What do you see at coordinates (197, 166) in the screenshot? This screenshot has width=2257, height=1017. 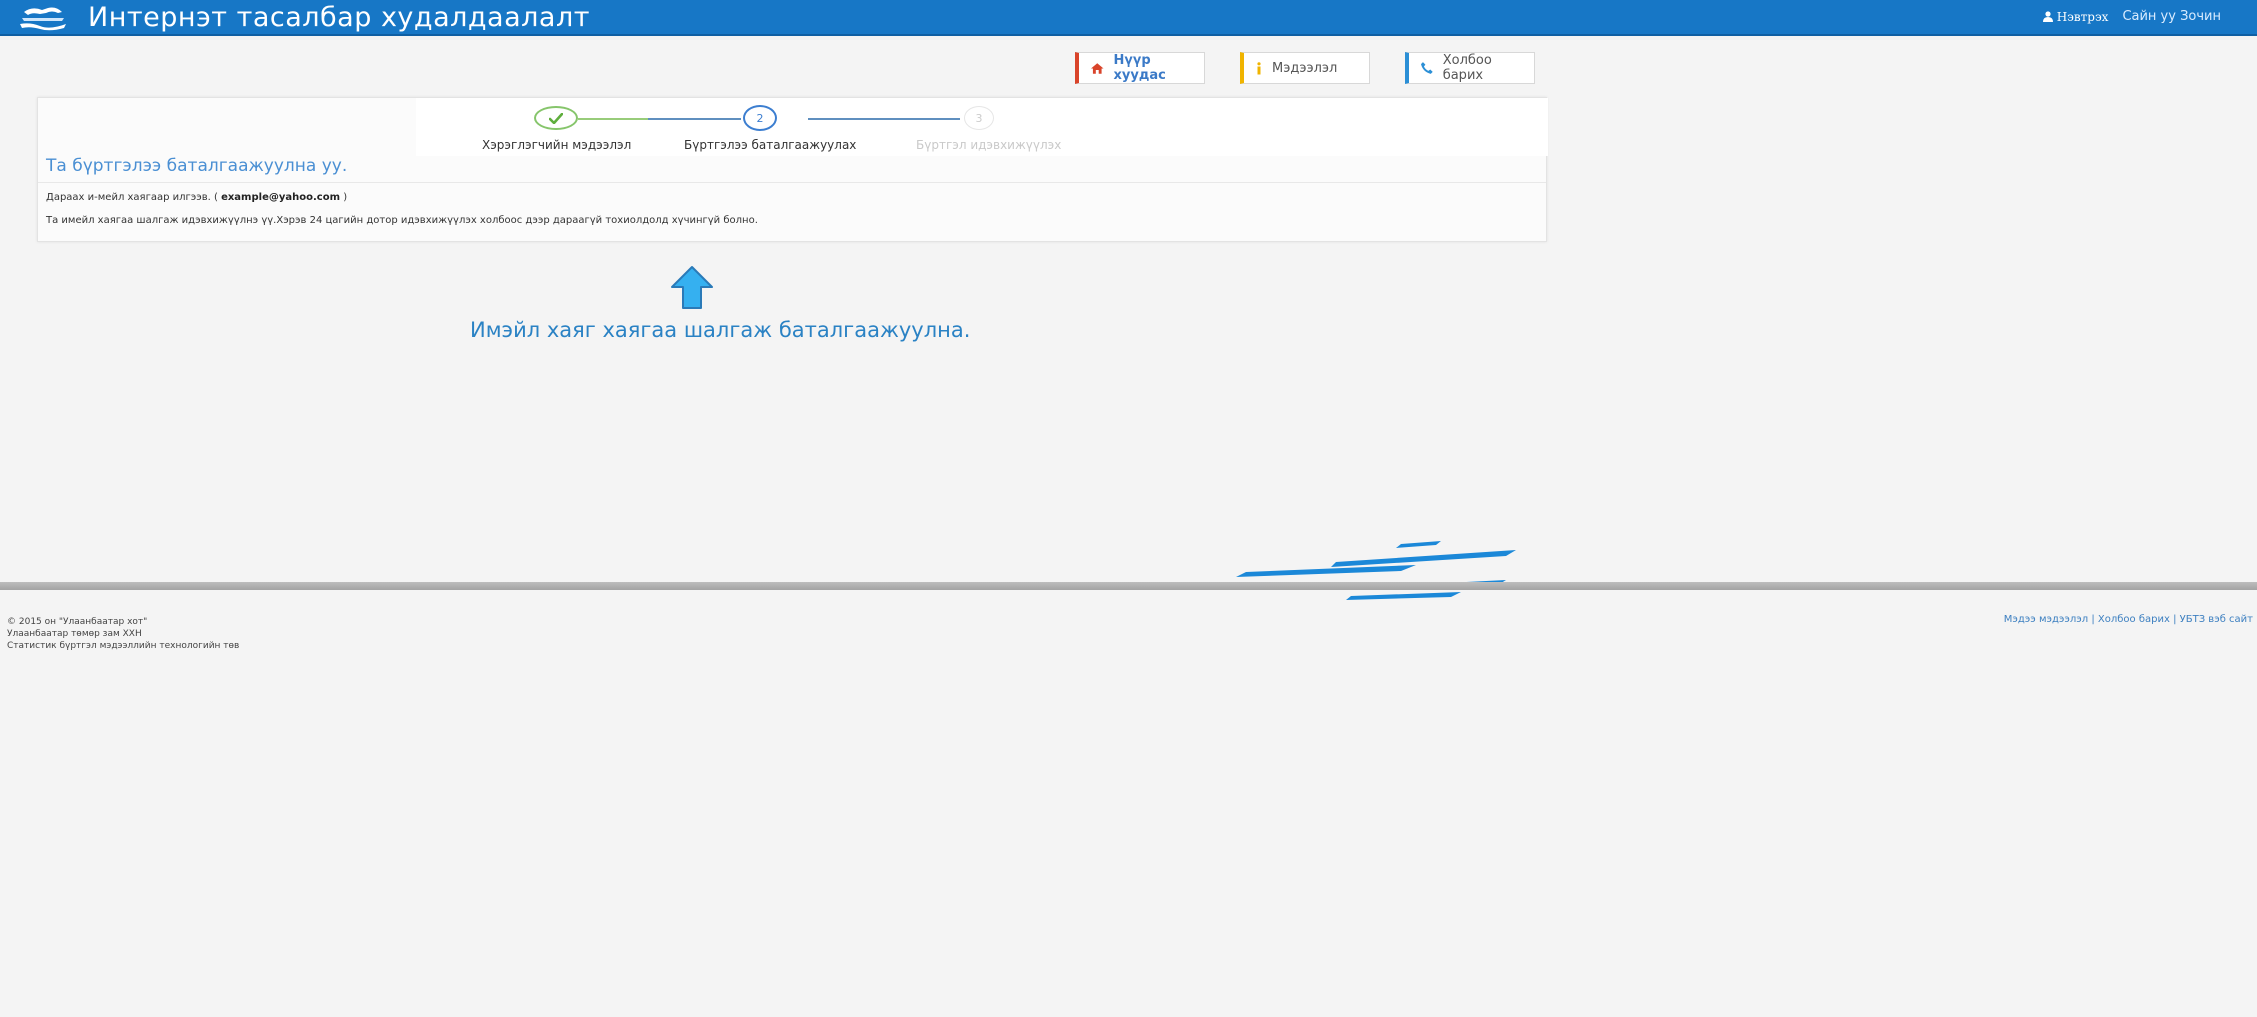 I see `panel-heading: Та бүртгэлээ баталгаажуулна уу.` at bounding box center [197, 166].